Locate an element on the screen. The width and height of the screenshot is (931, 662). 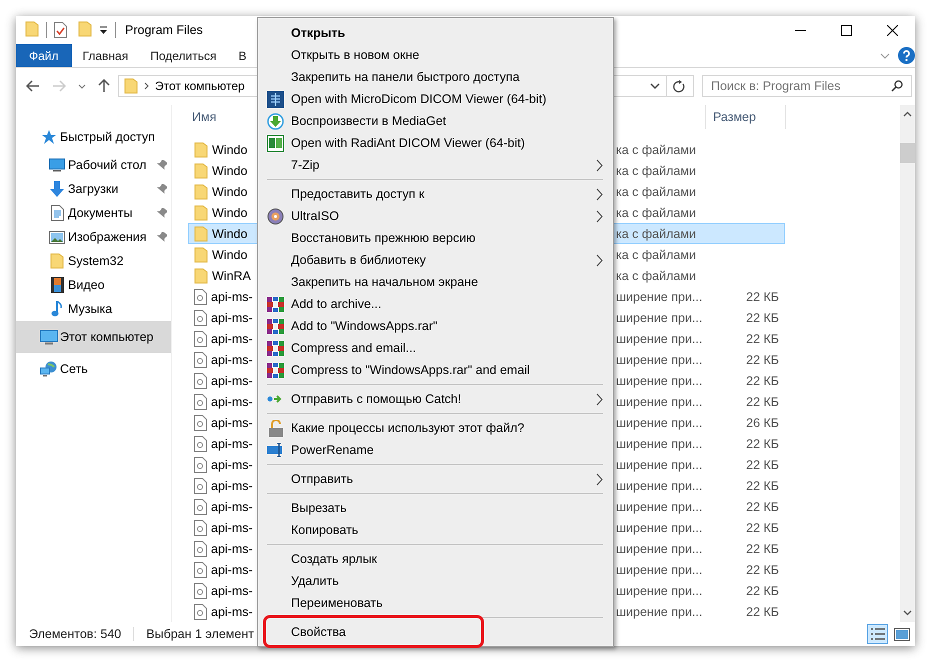
item-count: Элементов: 540 is located at coordinates (75, 634).